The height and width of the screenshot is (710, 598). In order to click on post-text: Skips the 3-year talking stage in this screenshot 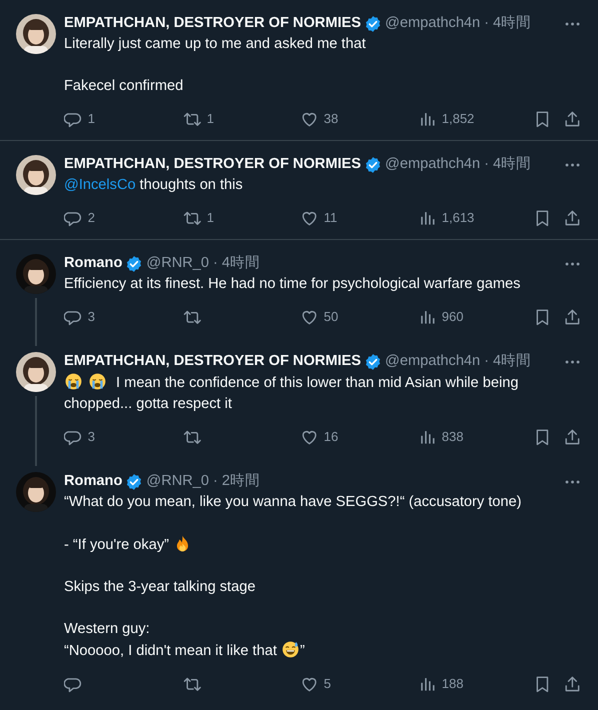, I will do `click(160, 587)`.